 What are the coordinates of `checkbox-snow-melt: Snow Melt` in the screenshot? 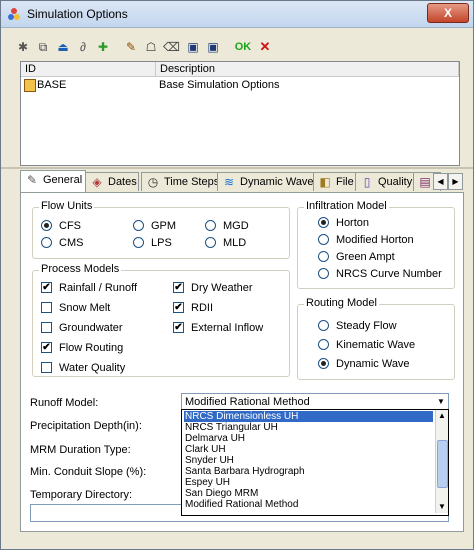 It's located at (75, 308).